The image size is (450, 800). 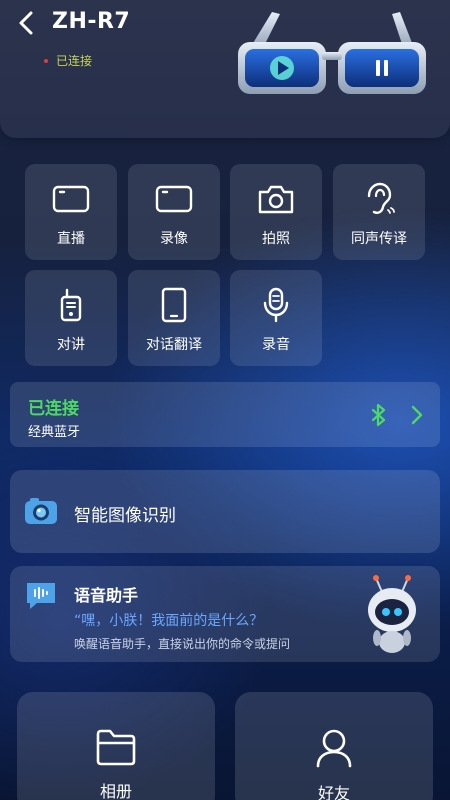 I want to click on bluetooth-type: 经典蓝牙, so click(x=54, y=432).